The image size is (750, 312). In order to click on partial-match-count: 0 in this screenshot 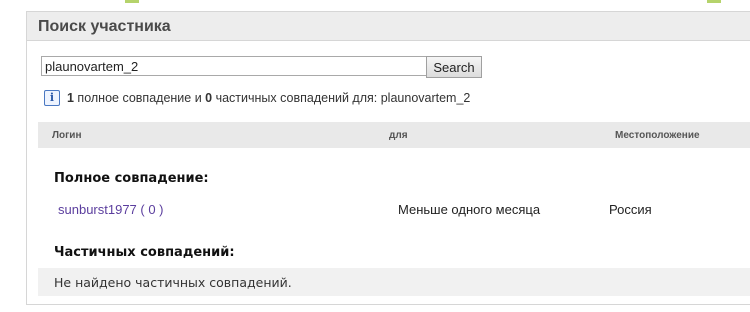, I will do `click(209, 98)`.